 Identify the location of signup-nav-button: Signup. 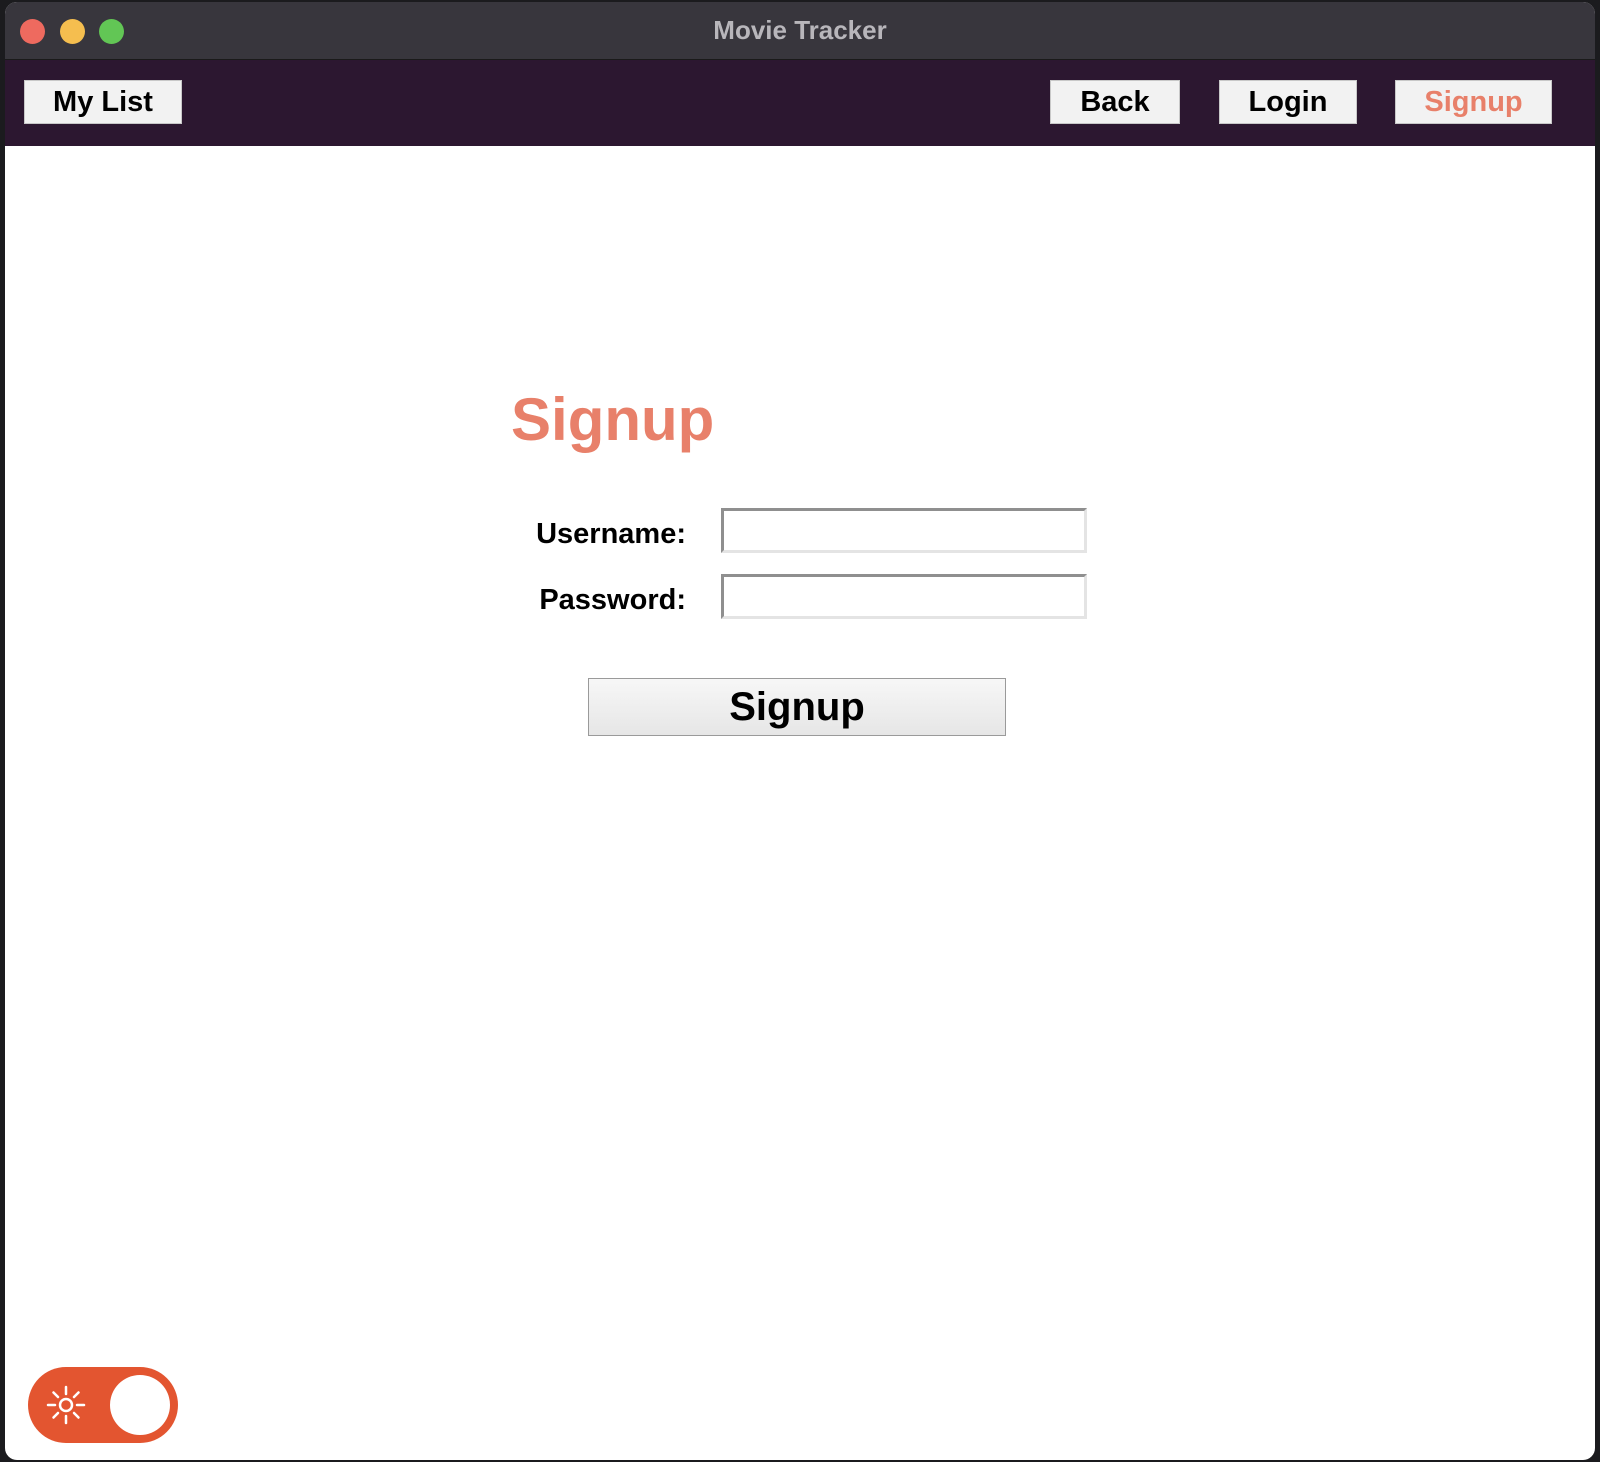
(1473, 102).